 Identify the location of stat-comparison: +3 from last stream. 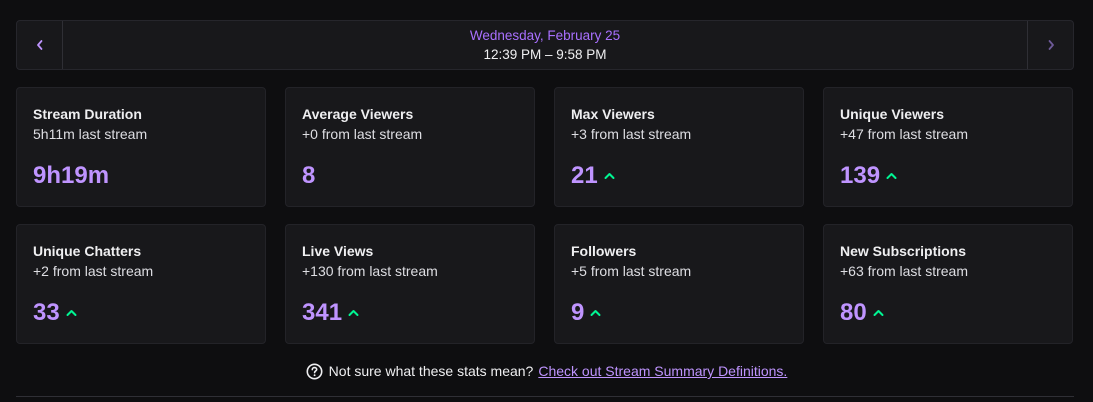
(631, 134).